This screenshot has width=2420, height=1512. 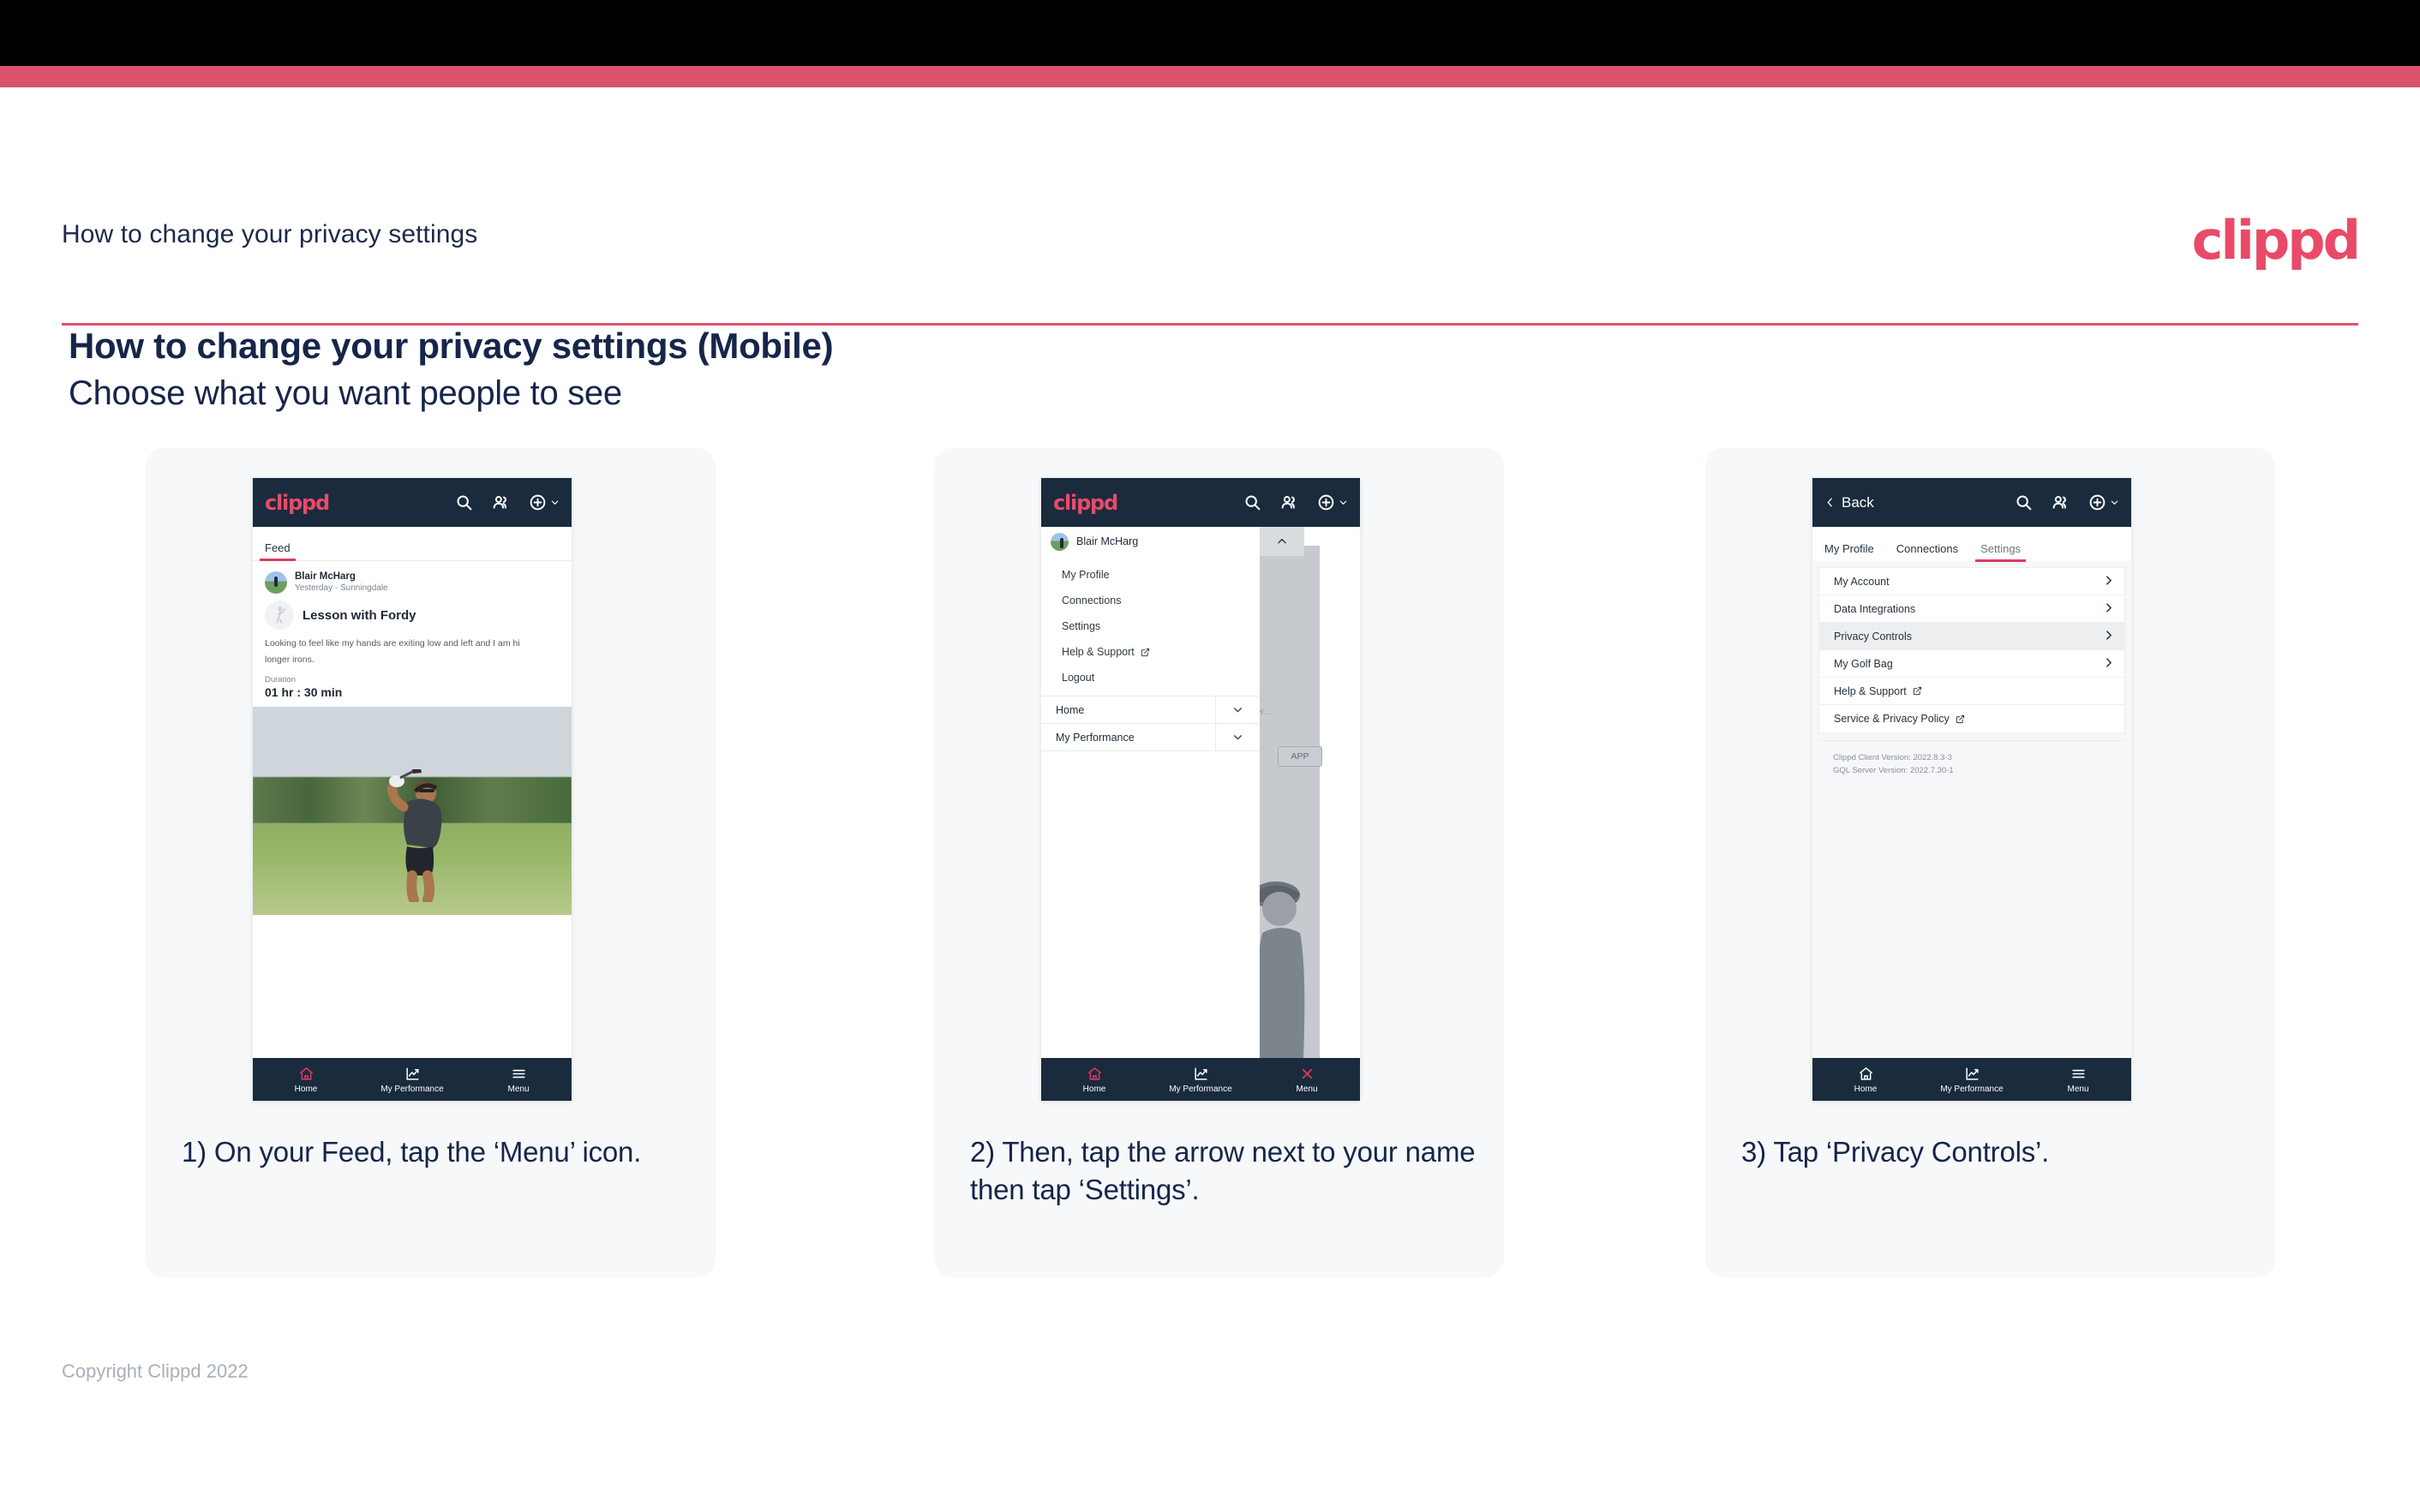 What do you see at coordinates (412, 1152) in the screenshot?
I see `step-caption-1: 1) On your Feed, tap the ‘Menu’ icon.` at bounding box center [412, 1152].